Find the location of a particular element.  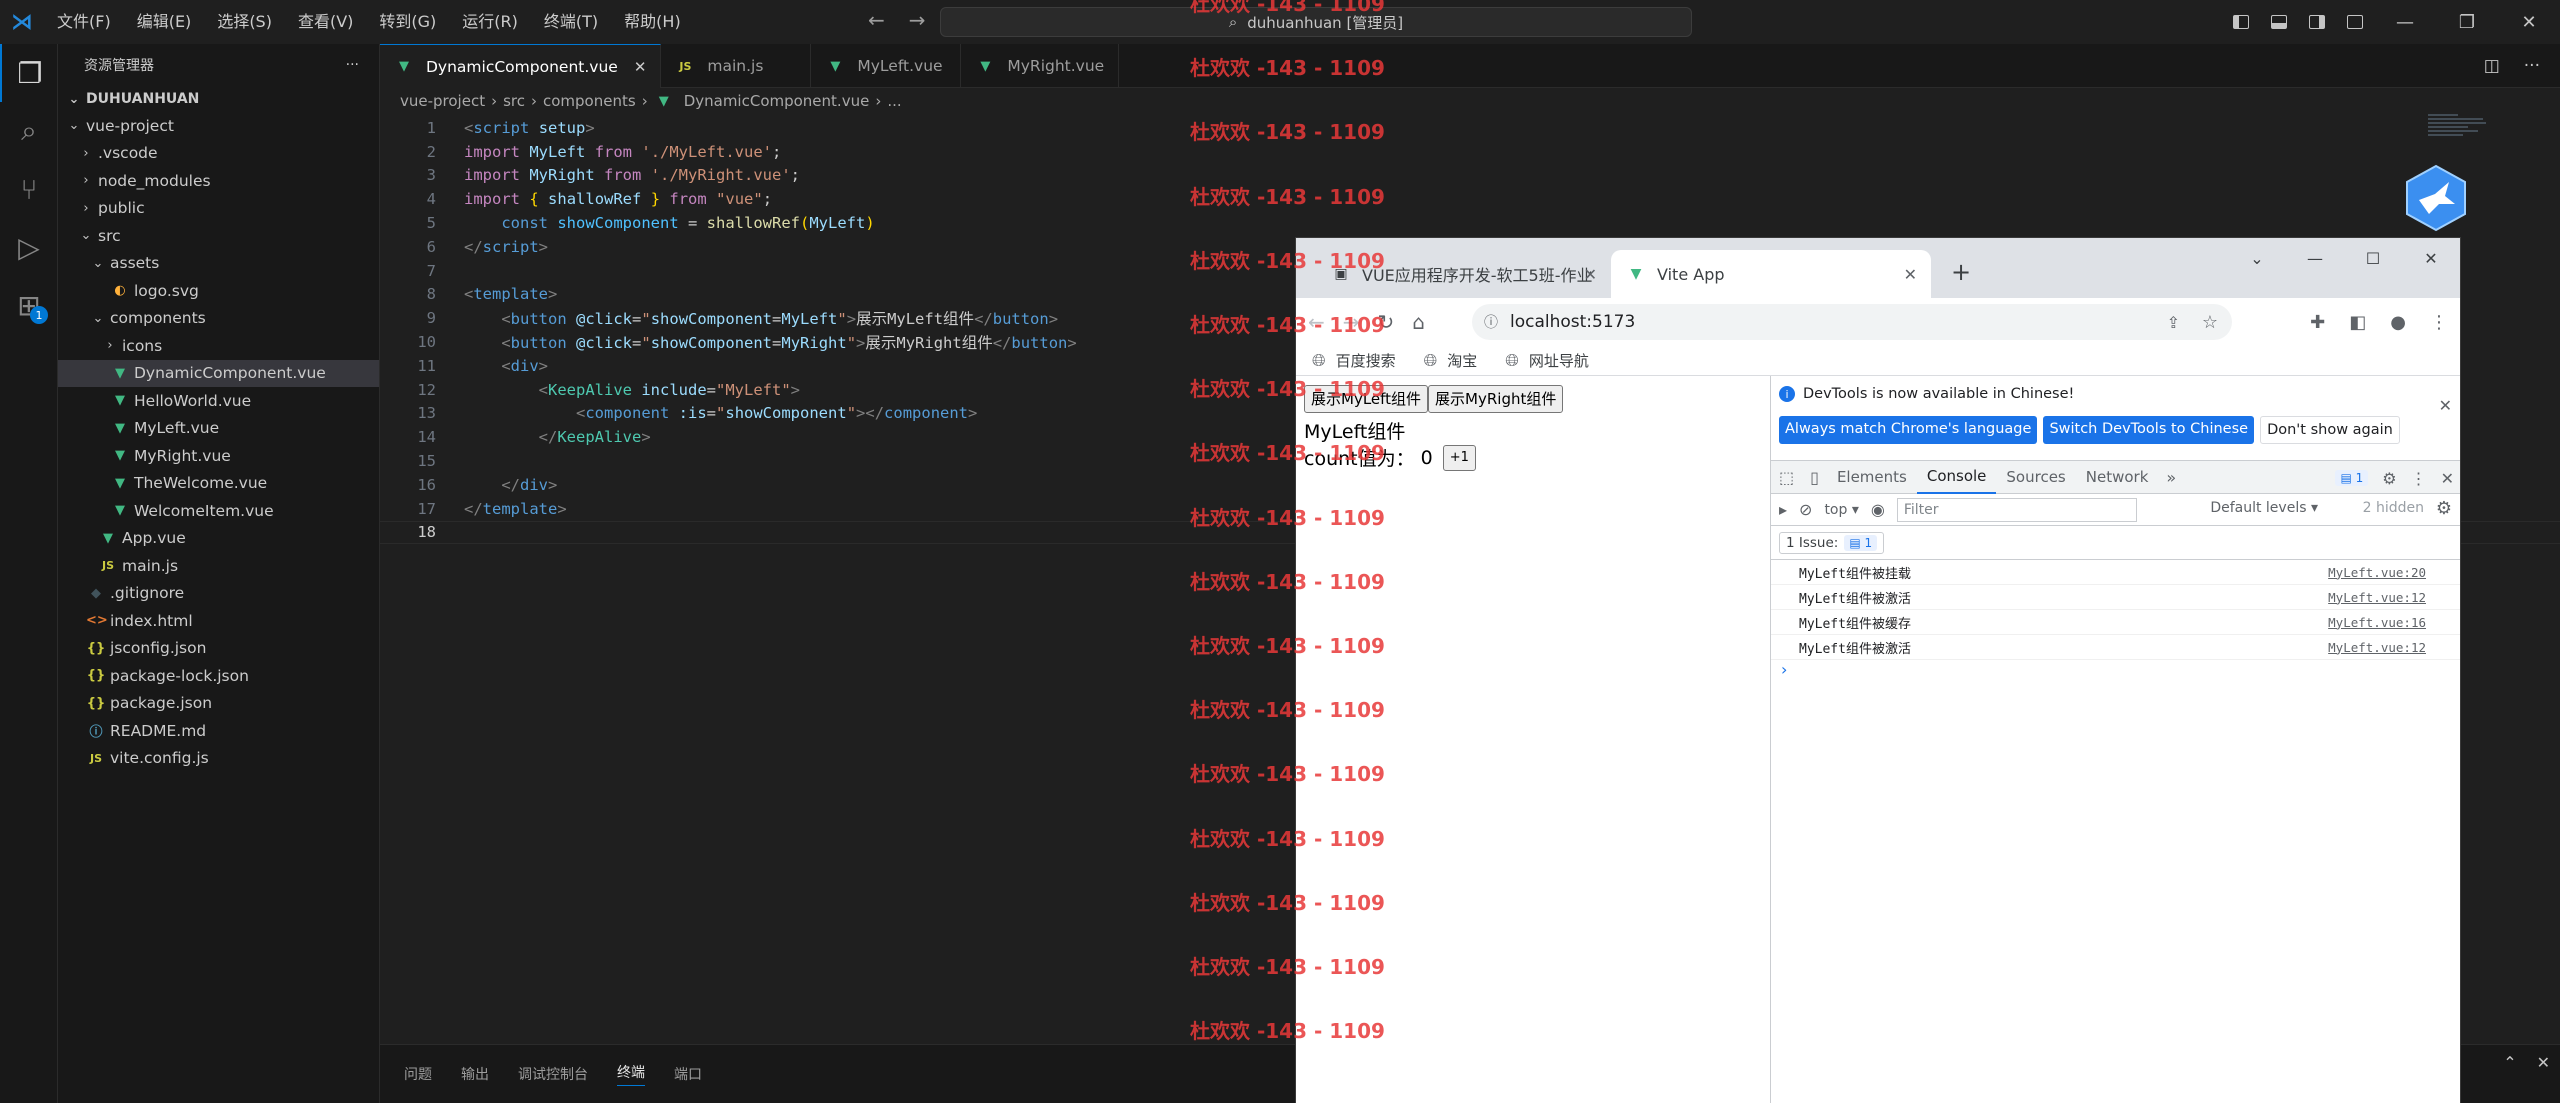

issues-badge: ▤ 1 is located at coordinates (2352, 478).